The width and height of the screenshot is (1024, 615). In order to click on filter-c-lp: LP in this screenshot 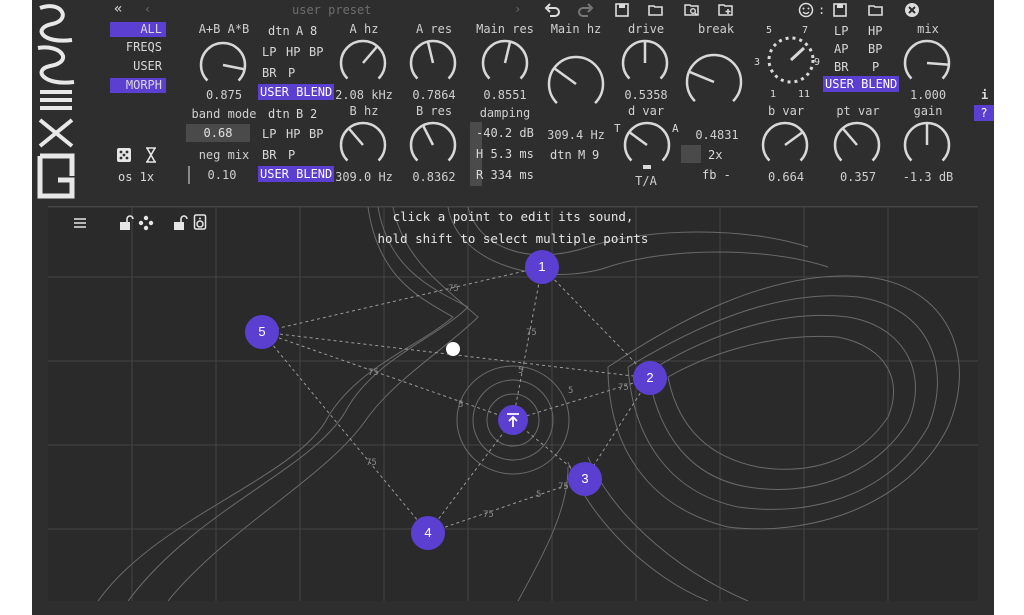, I will do `click(841, 31)`.